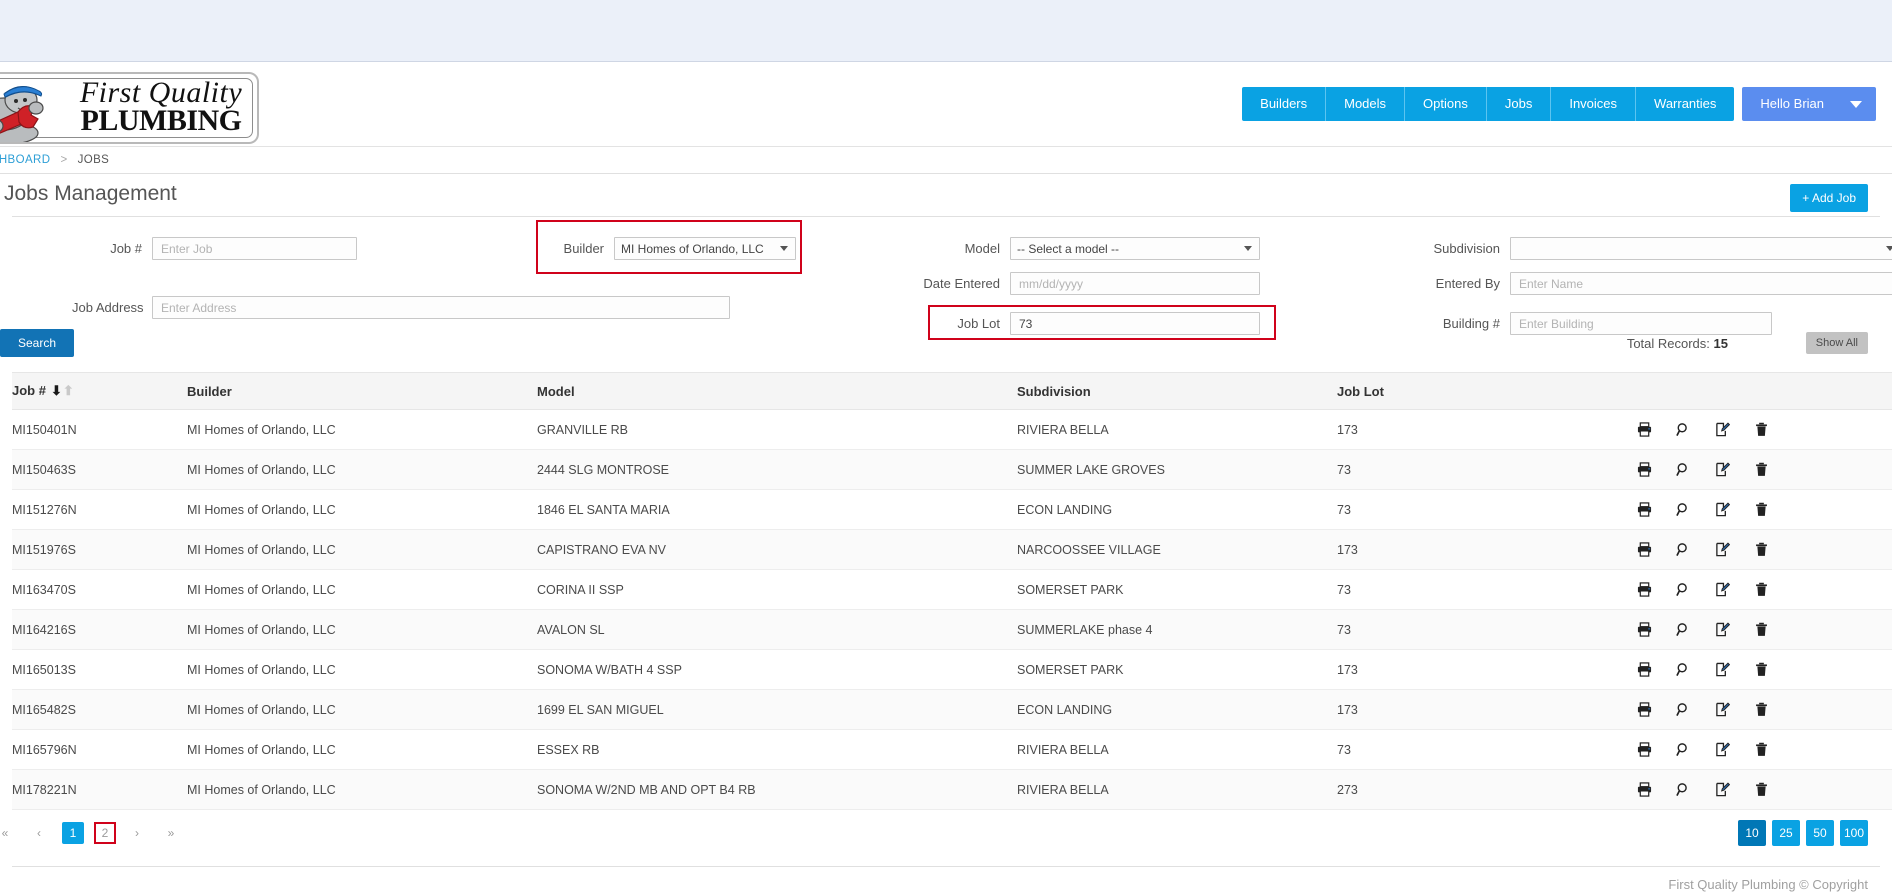 This screenshot has width=1892, height=892. What do you see at coordinates (1685, 104) in the screenshot?
I see `nav-item-warranties: Warranties` at bounding box center [1685, 104].